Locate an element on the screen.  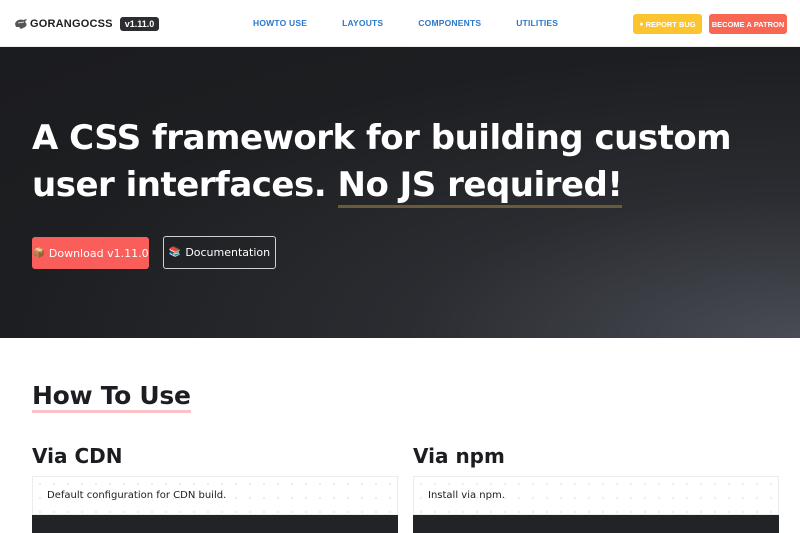
become-patron-button: BECOME A PATRON is located at coordinates (748, 24).